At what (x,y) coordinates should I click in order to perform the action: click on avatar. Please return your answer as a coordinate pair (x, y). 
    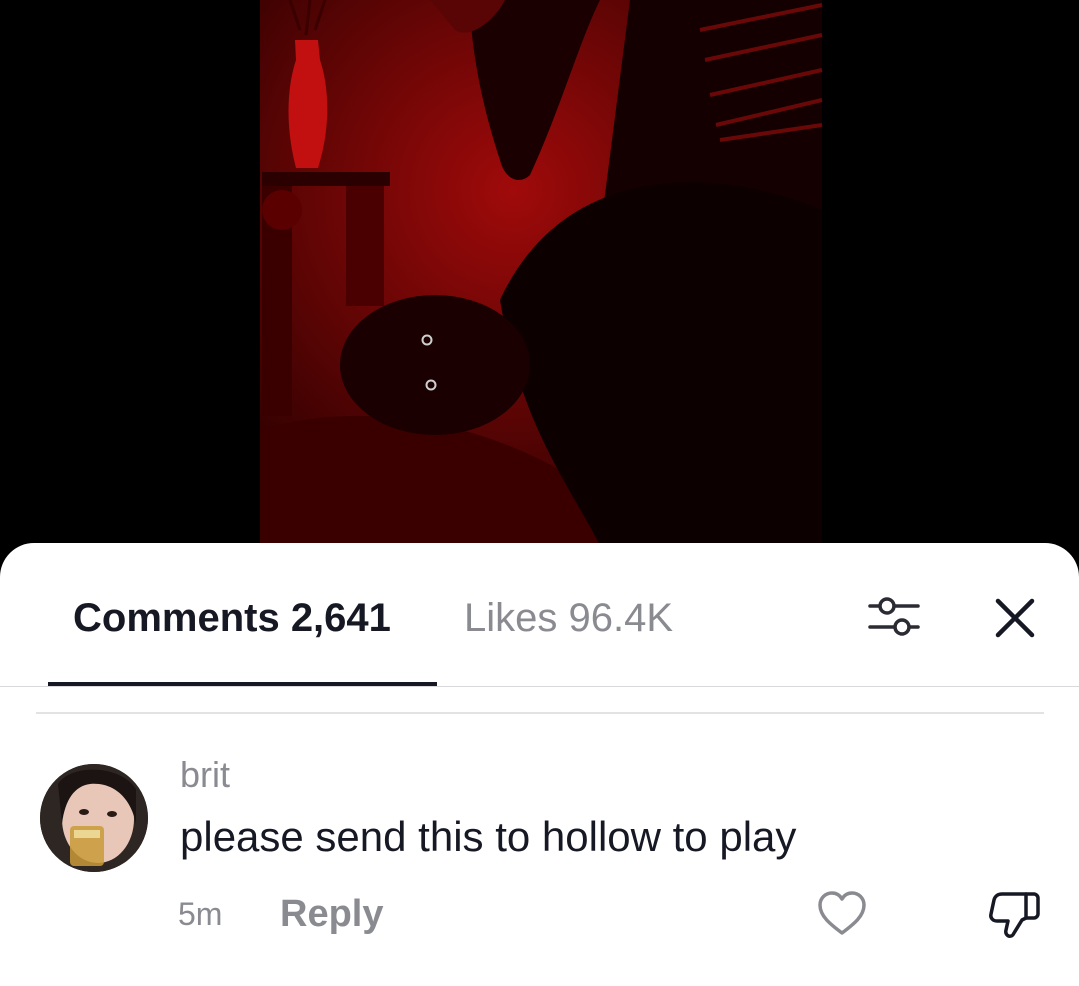
    Looking at the image, I should click on (94, 818).